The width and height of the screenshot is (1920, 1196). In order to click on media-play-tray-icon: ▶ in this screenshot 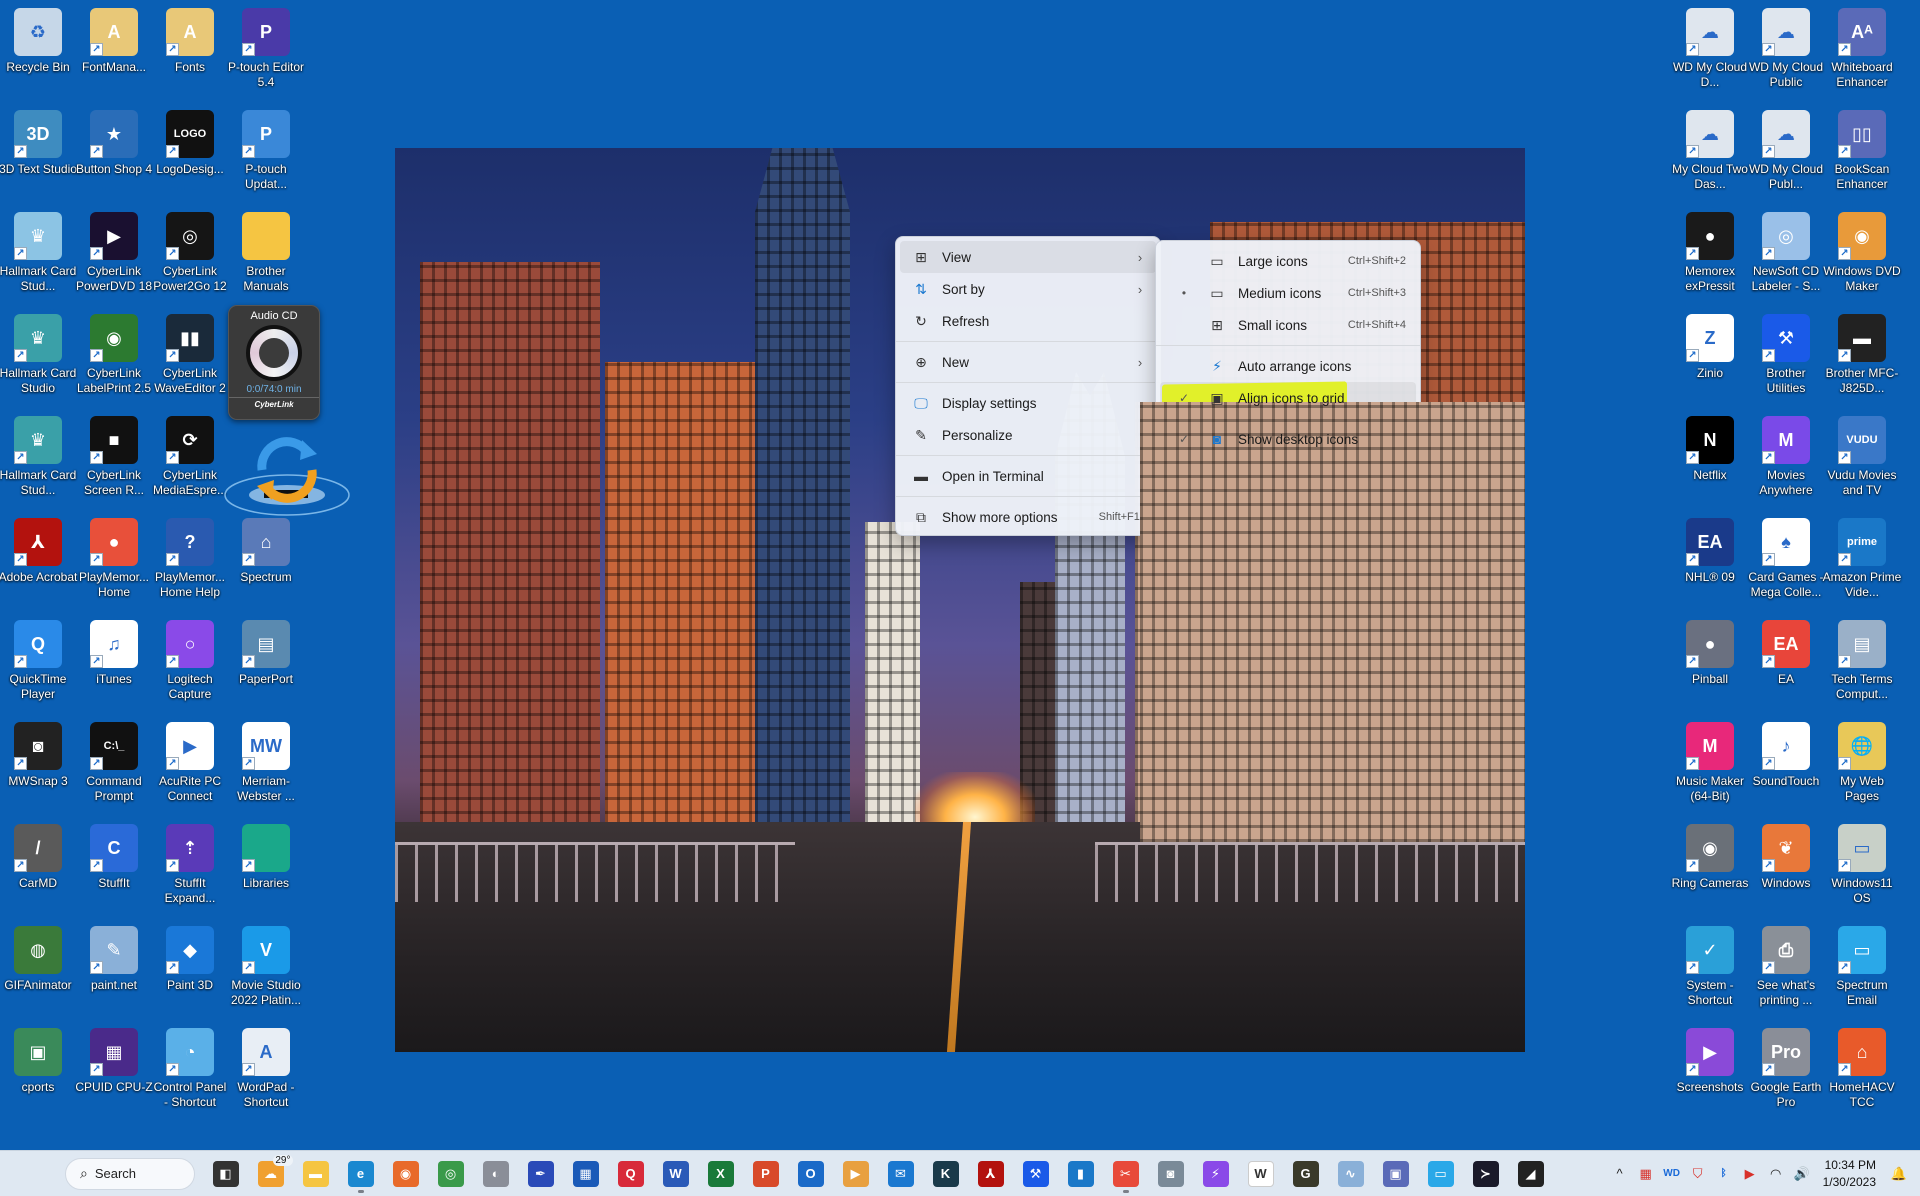, I will do `click(1750, 1174)`.